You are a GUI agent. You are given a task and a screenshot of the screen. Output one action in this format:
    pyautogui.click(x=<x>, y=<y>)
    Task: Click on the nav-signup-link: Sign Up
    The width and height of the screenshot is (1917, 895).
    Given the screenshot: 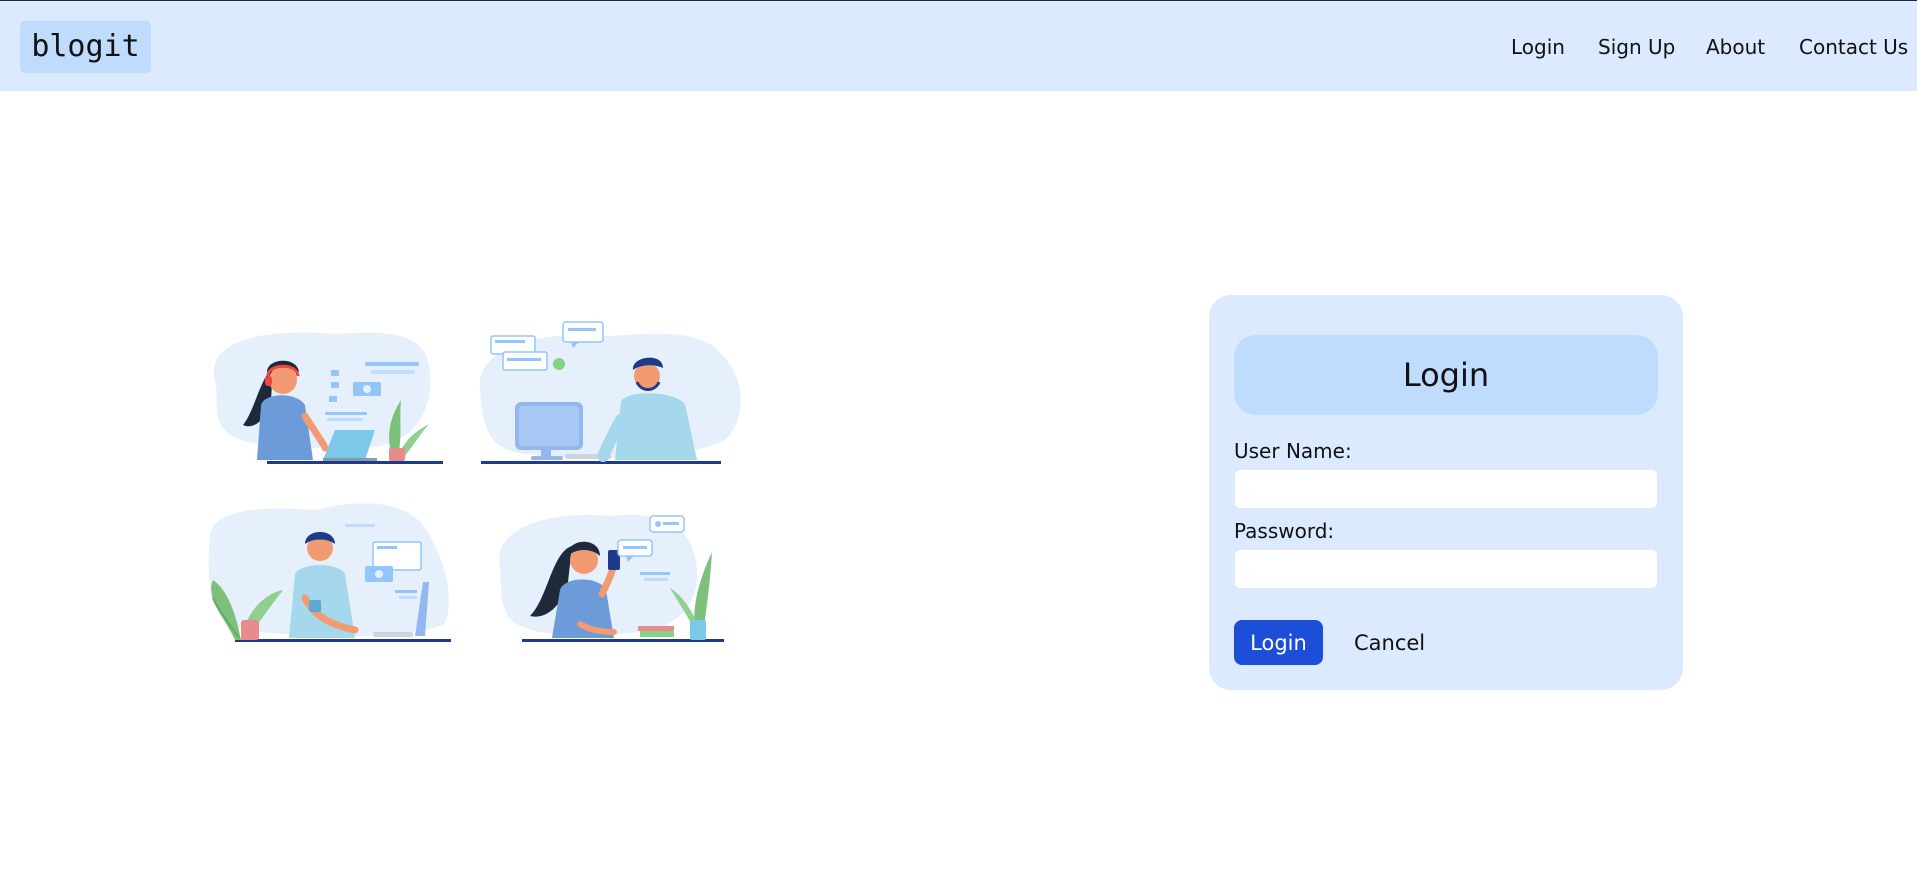 What is the action you would take?
    pyautogui.click(x=1636, y=47)
    